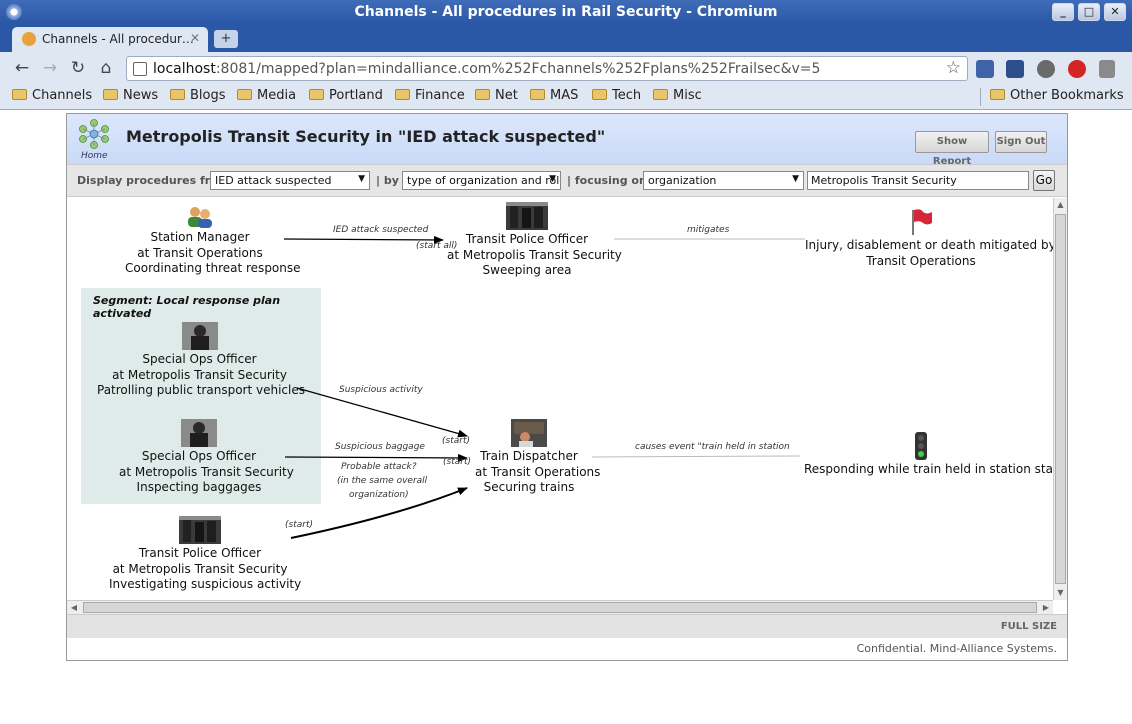 This screenshot has width=1132, height=724. Describe the element at coordinates (554, 95) in the screenshot. I see `bookmark-mas: MAS` at that location.